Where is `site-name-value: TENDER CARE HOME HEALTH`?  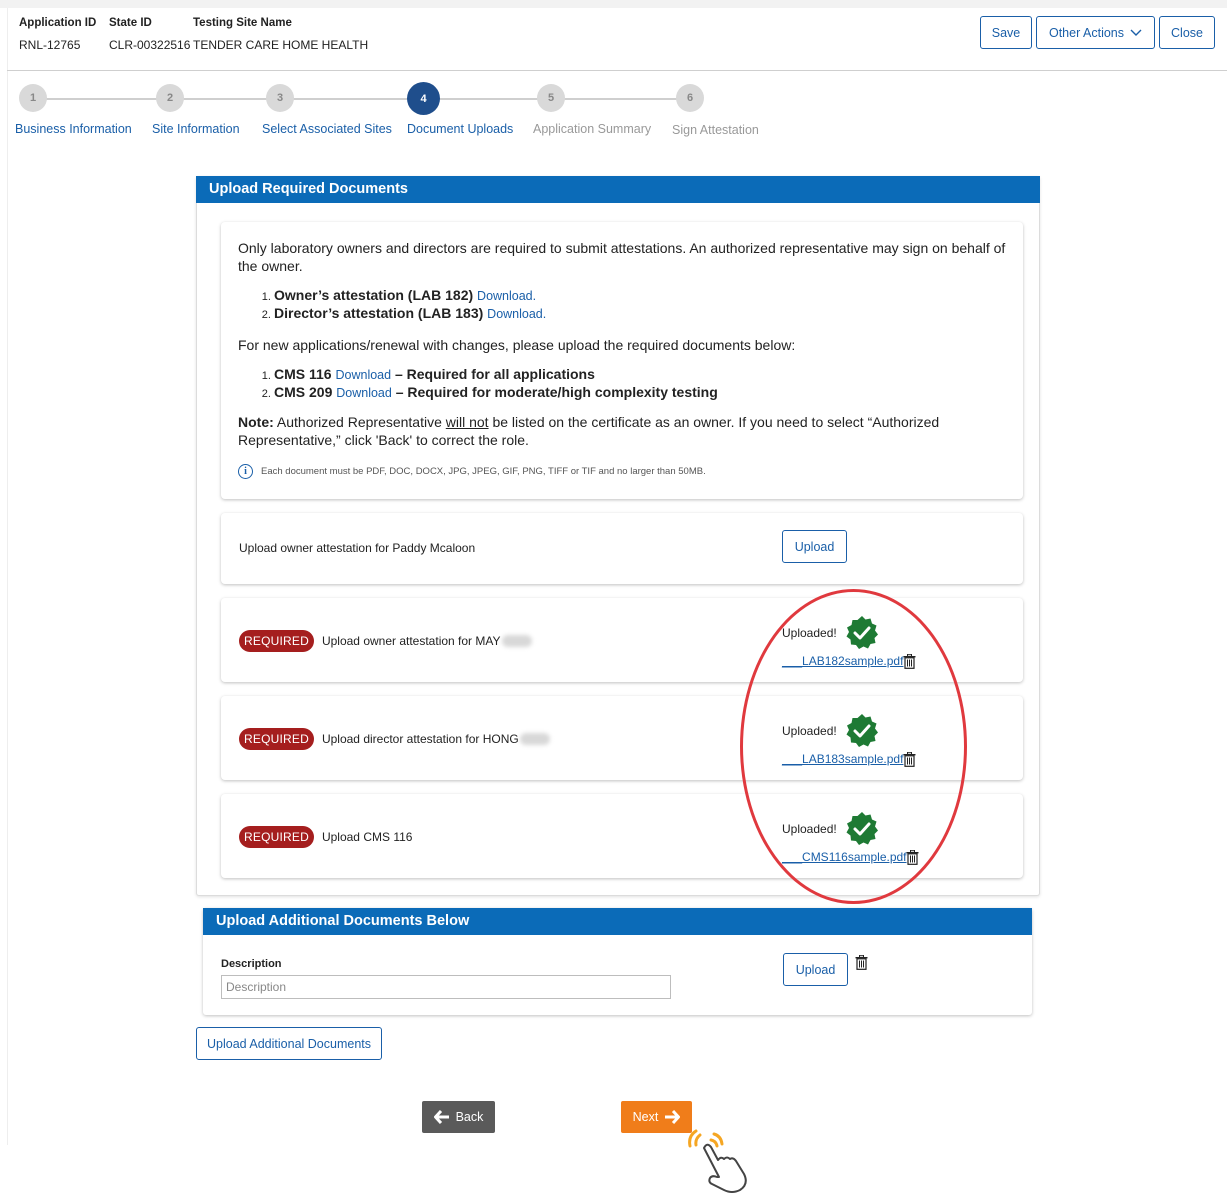
site-name-value: TENDER CARE HOME HEALTH is located at coordinates (281, 45).